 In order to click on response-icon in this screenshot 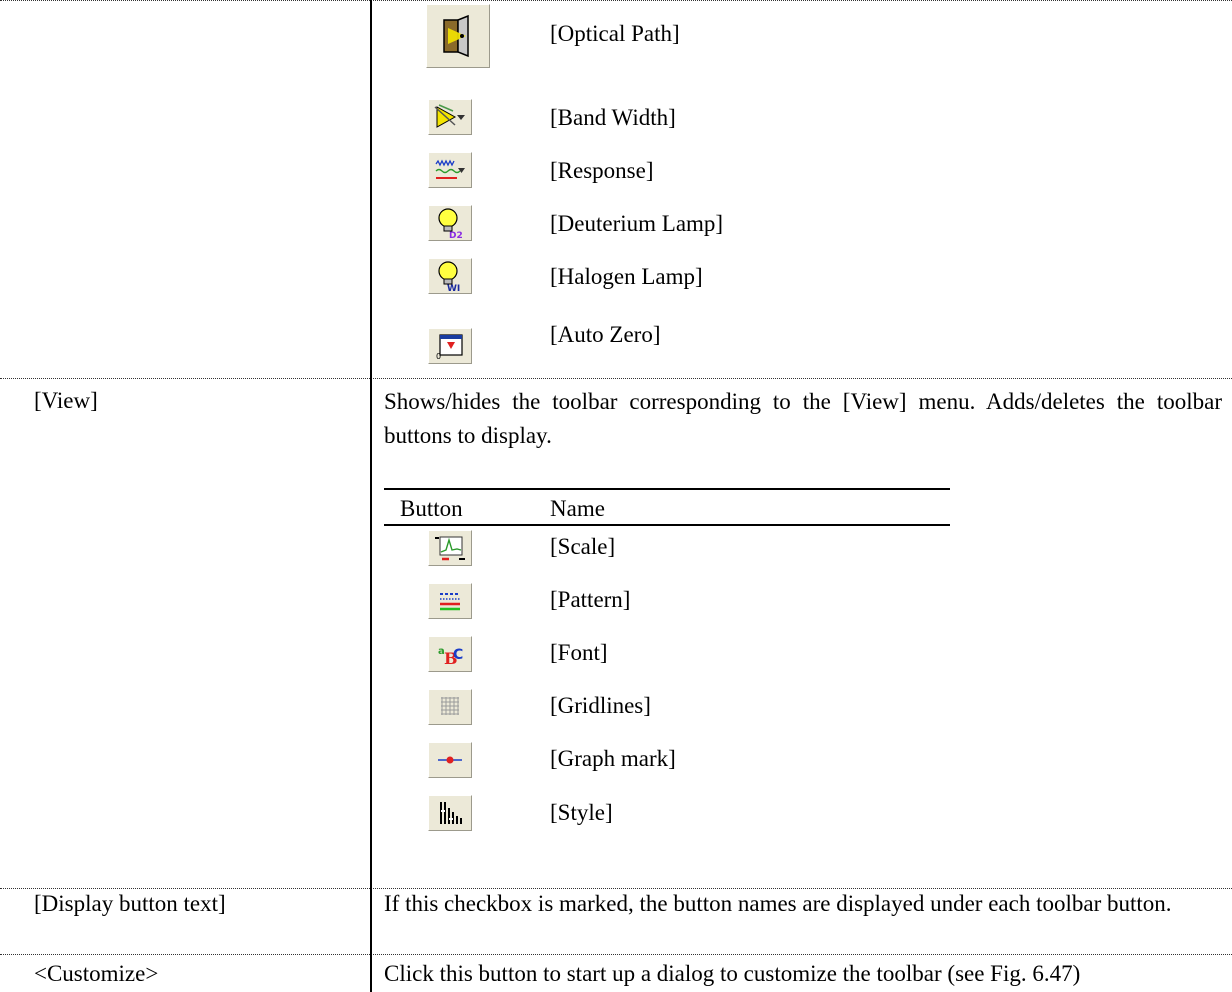, I will do `click(450, 169)`.